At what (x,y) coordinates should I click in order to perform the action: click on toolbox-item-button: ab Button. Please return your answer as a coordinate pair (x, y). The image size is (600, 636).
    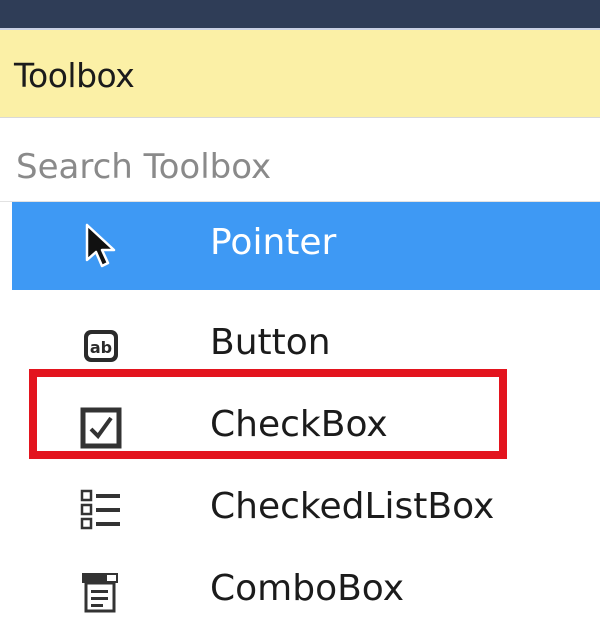
    Looking at the image, I should click on (306, 346).